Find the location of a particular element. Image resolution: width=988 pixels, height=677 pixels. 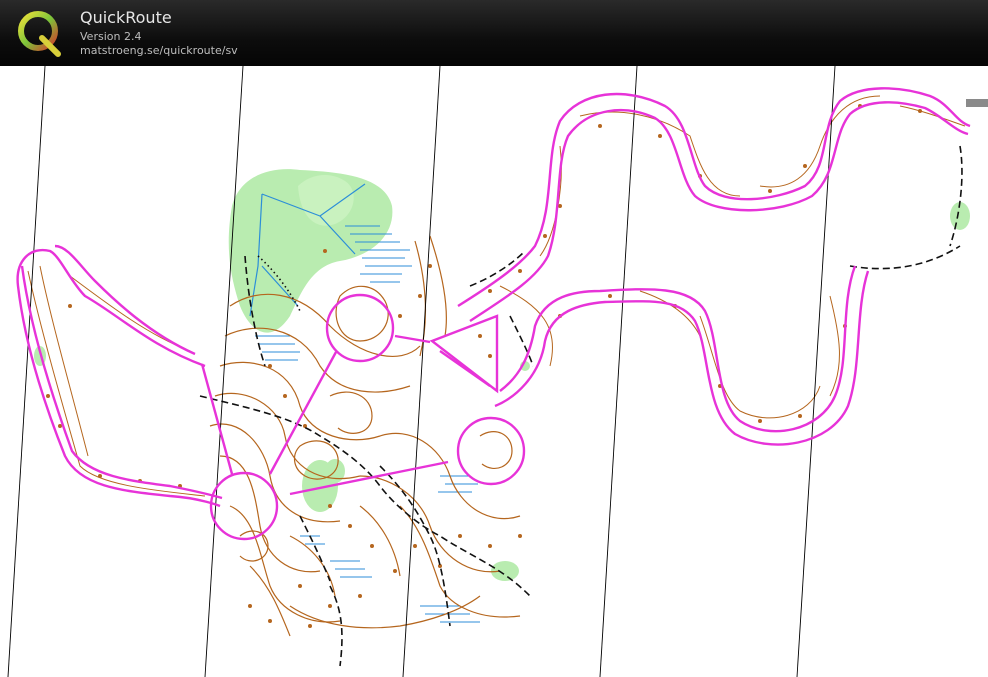

road-end is located at coordinates (977, 103).